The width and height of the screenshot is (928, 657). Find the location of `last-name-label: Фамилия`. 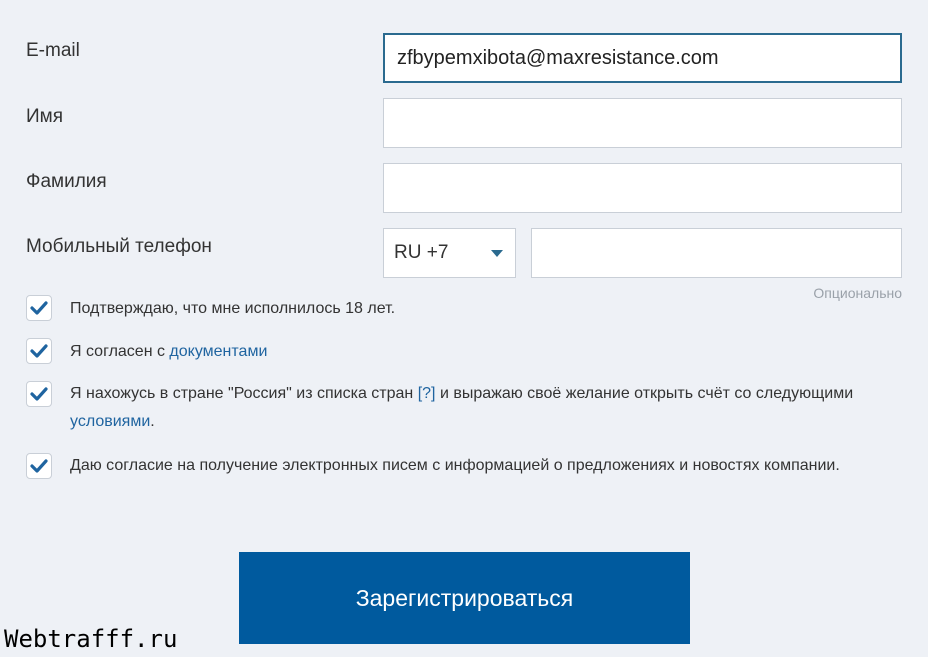

last-name-label: Фамилия is located at coordinates (66, 181).